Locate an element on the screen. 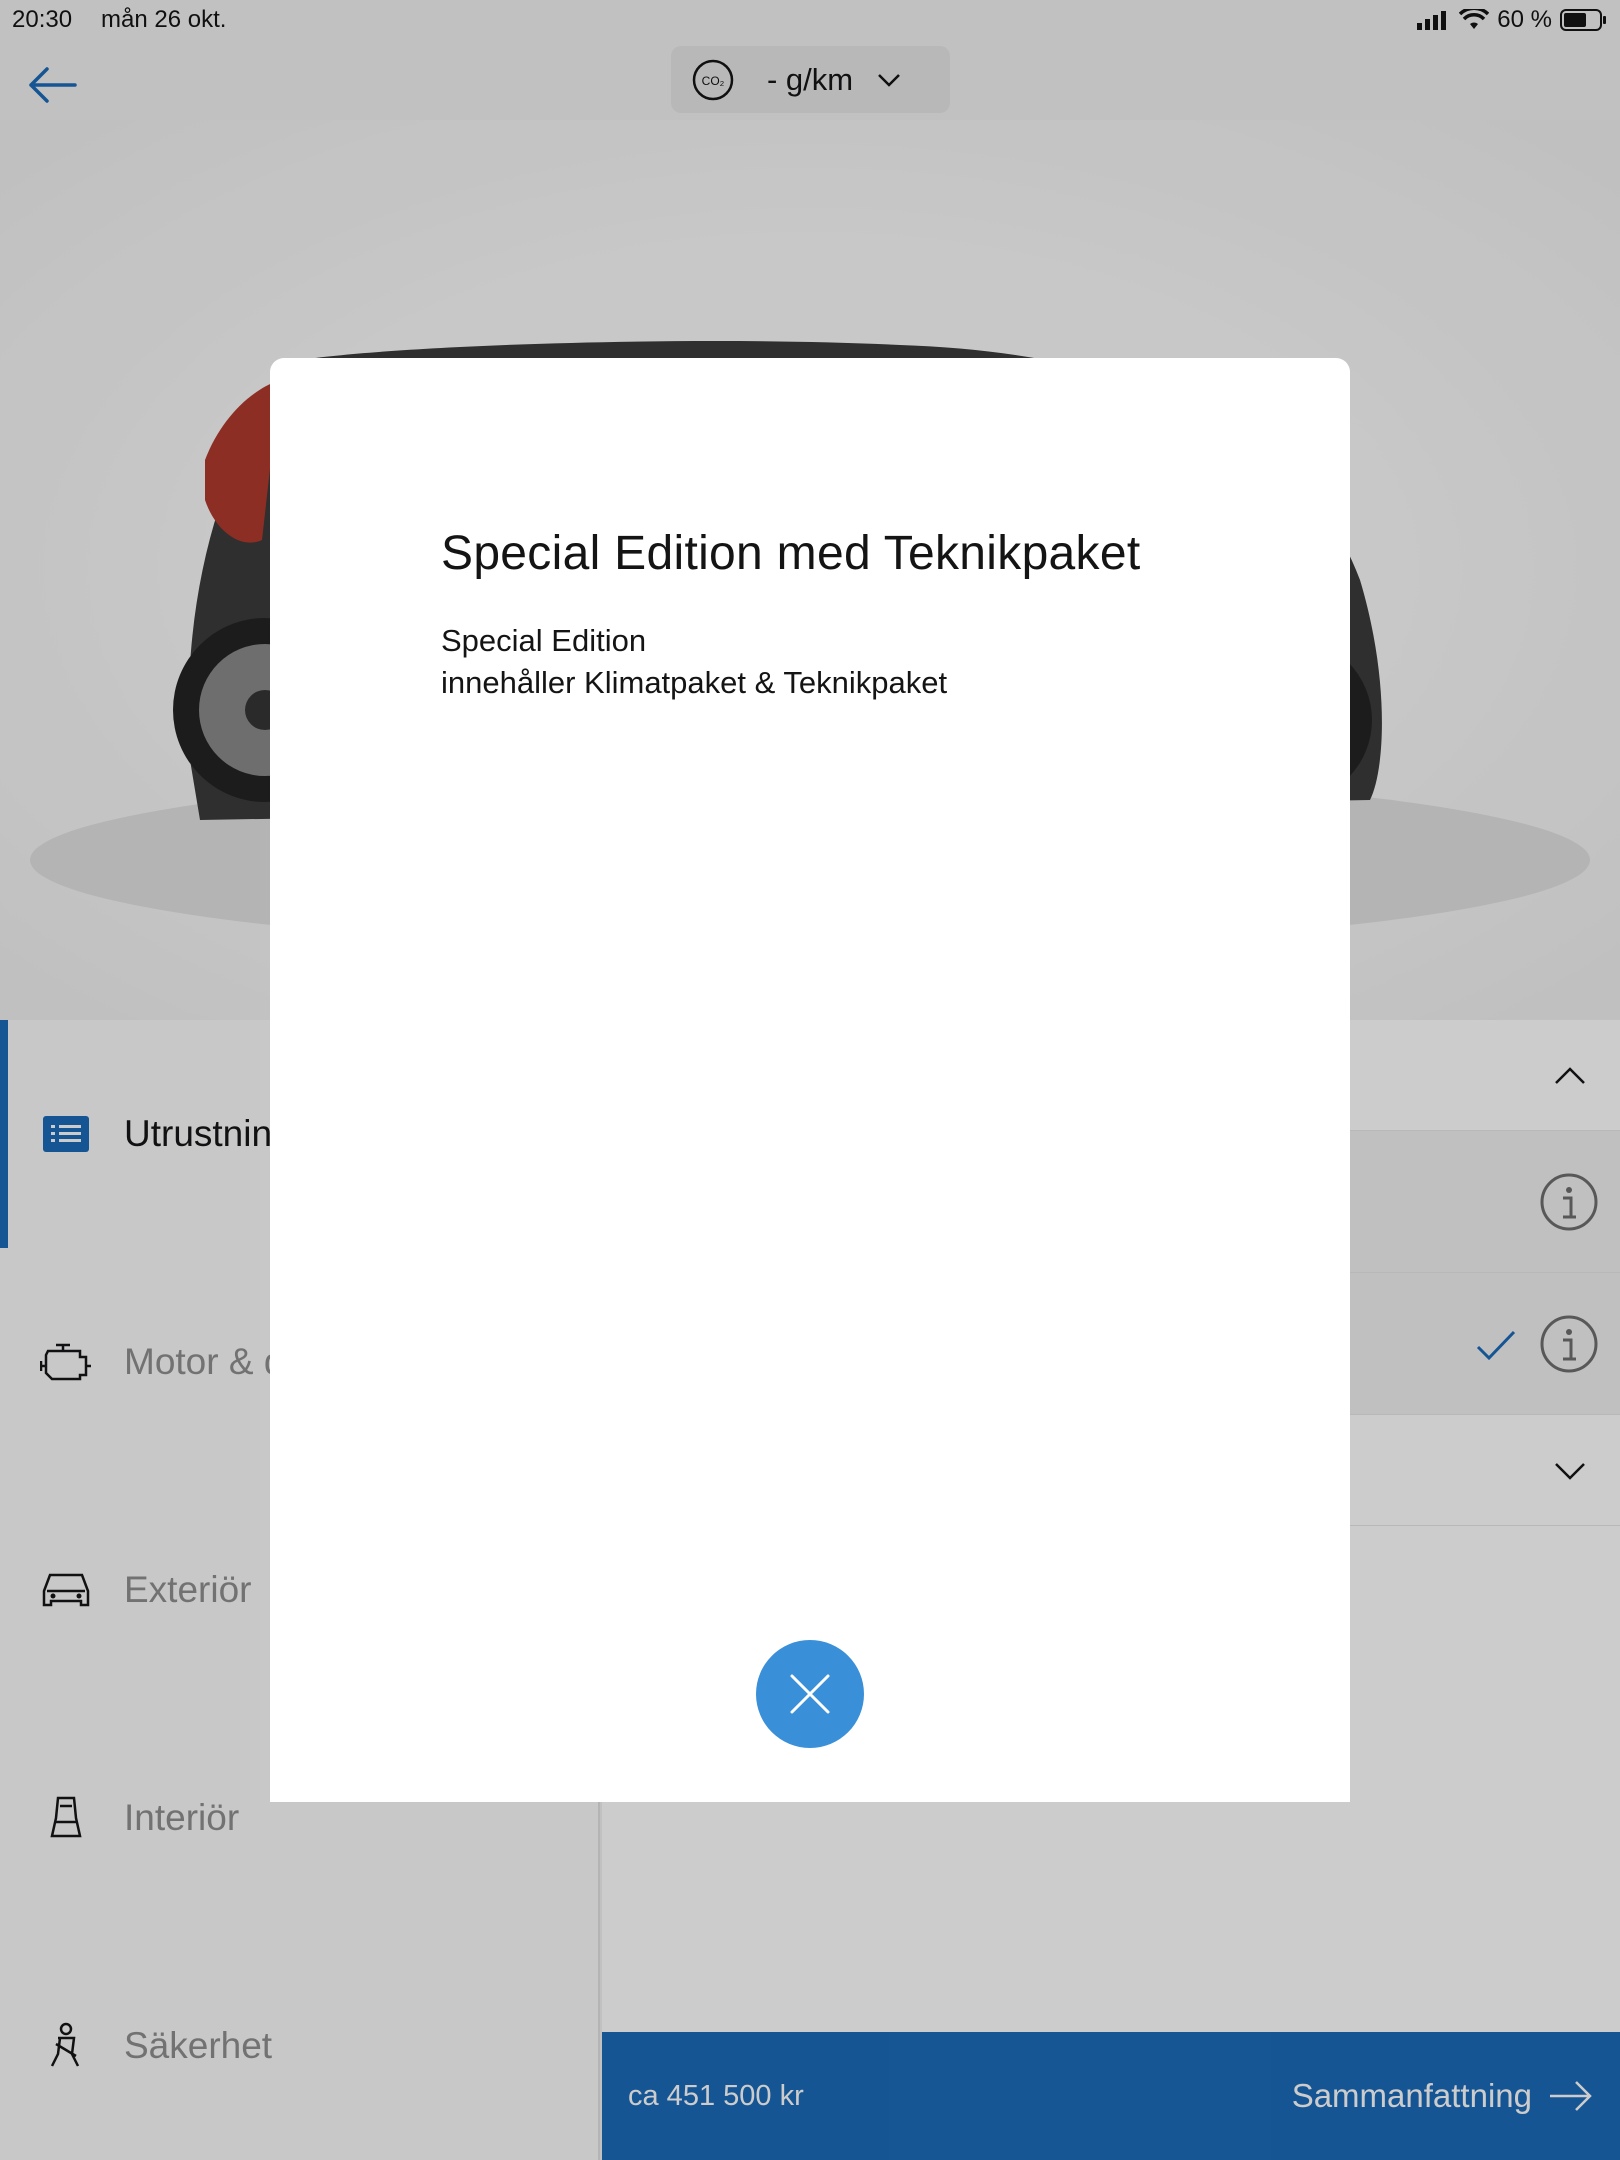 This screenshot has height=2160, width=1620. close-icon is located at coordinates (810, 1694).